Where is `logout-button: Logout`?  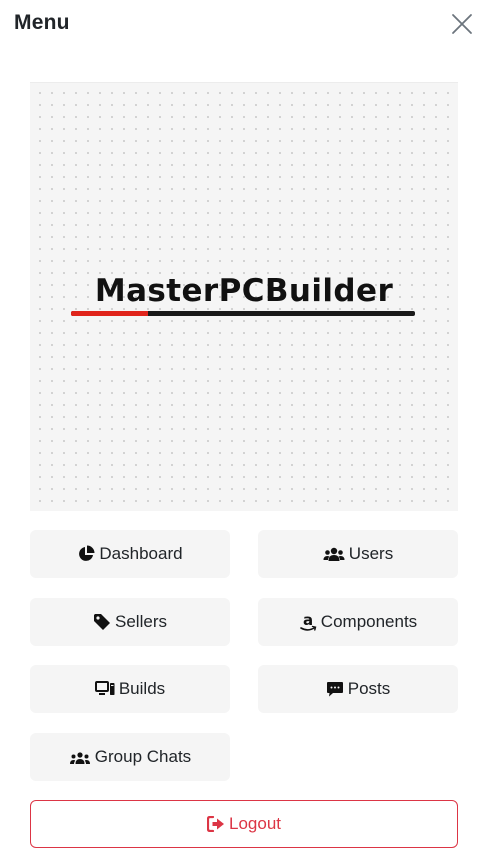
logout-button: Logout is located at coordinates (244, 824).